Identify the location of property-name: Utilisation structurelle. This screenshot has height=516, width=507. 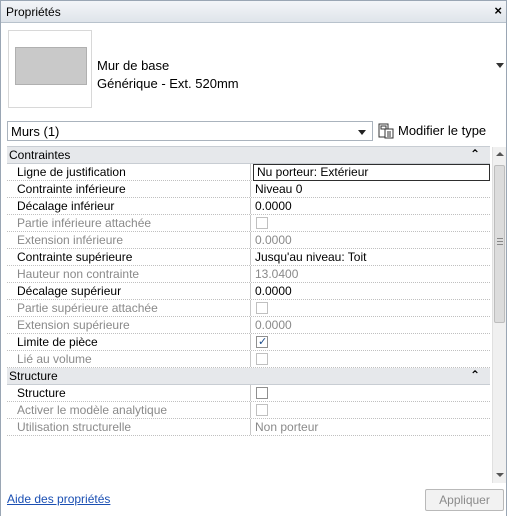
(129, 427).